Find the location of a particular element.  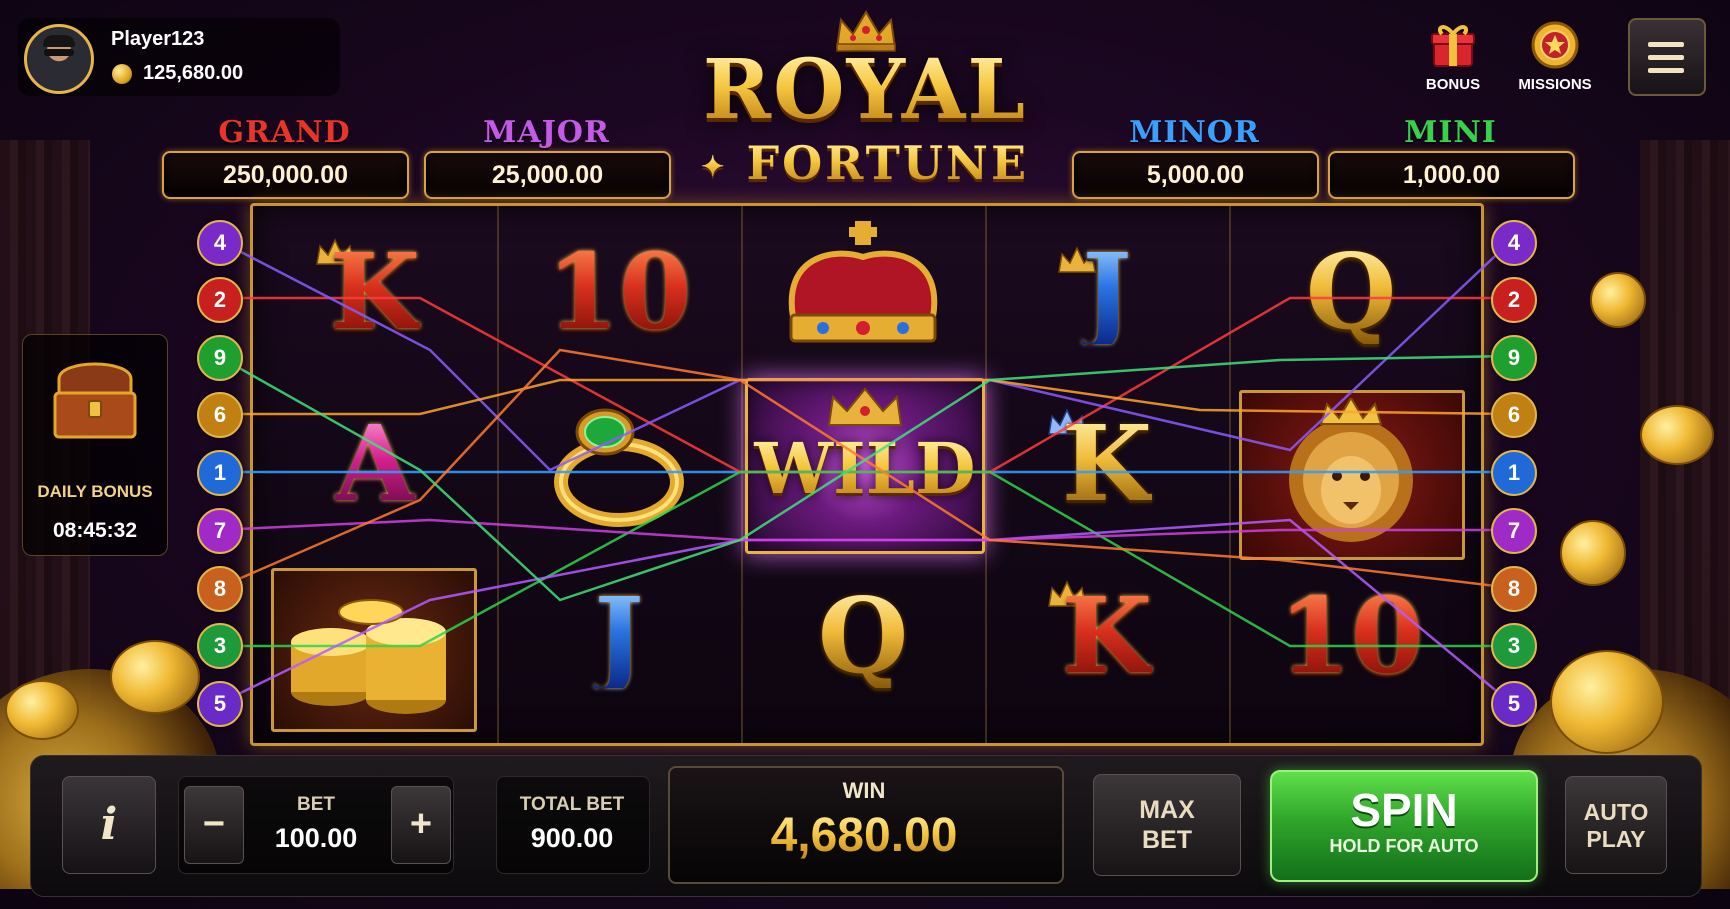

spin-button: SPIN HOLD FOR AUTO is located at coordinates (1404, 826).